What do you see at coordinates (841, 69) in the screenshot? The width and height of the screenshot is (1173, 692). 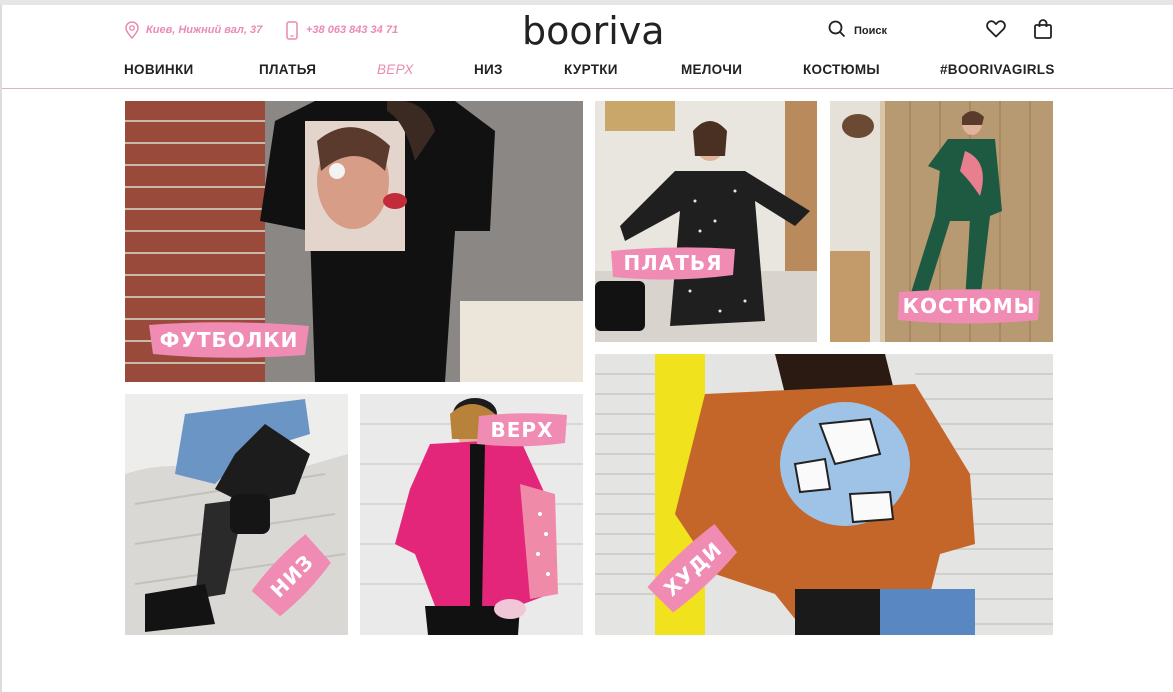 I see `nav-item-suits: КОСТЮМЫ` at bounding box center [841, 69].